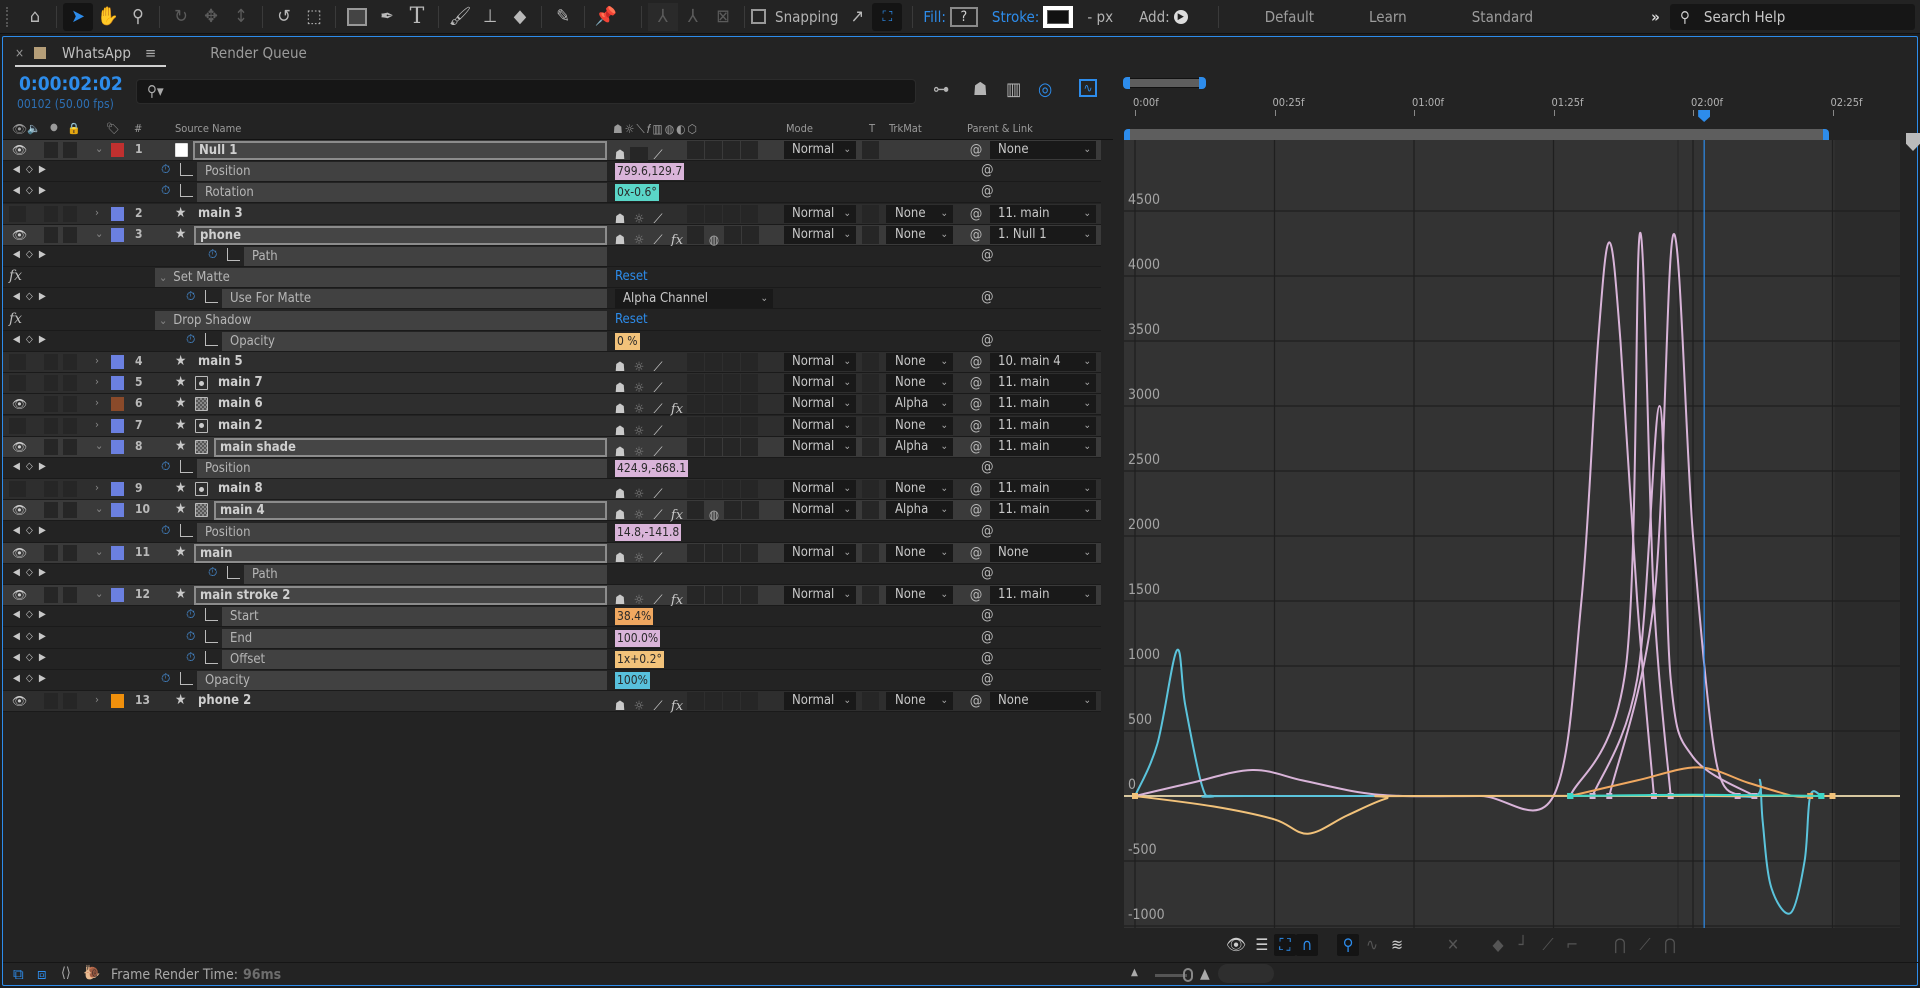 The image size is (1920, 988). What do you see at coordinates (97, 402) in the screenshot?
I see `chevron-right-icon: ›` at bounding box center [97, 402].